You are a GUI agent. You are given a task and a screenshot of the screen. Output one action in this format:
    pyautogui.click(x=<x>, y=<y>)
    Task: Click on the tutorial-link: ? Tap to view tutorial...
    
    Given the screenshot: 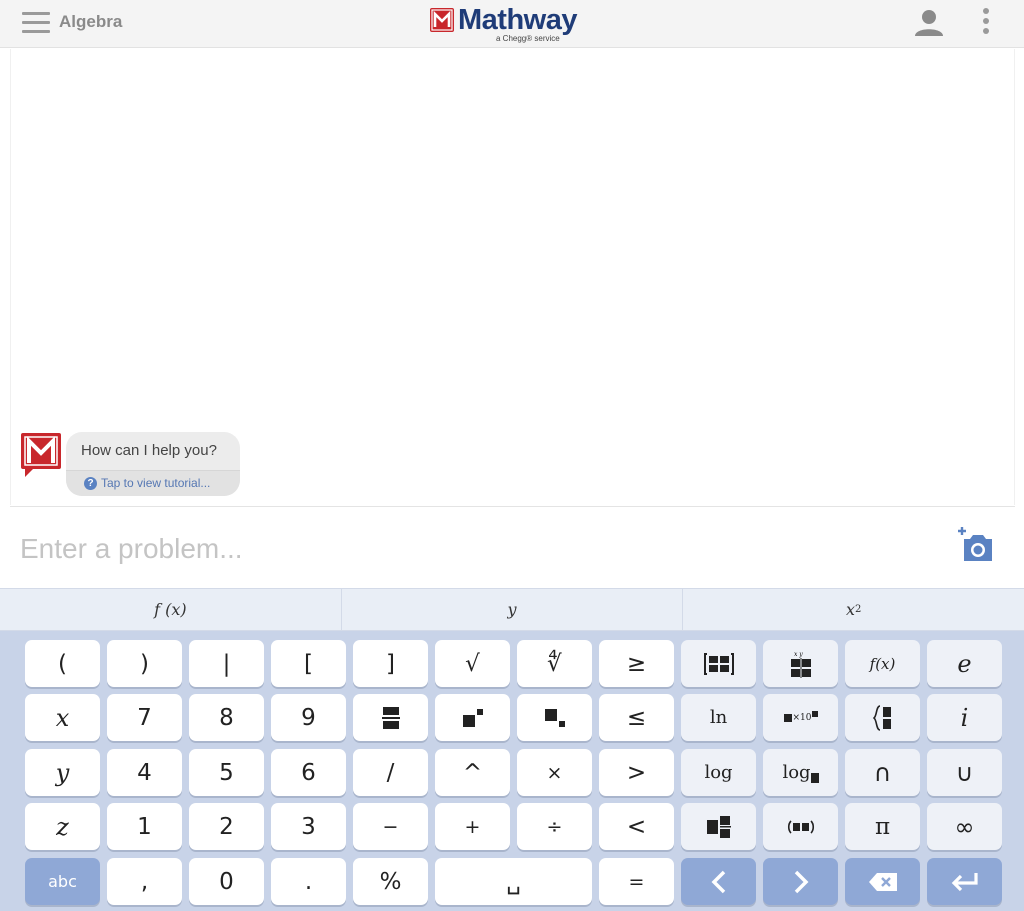 What is the action you would take?
    pyautogui.click(x=153, y=483)
    